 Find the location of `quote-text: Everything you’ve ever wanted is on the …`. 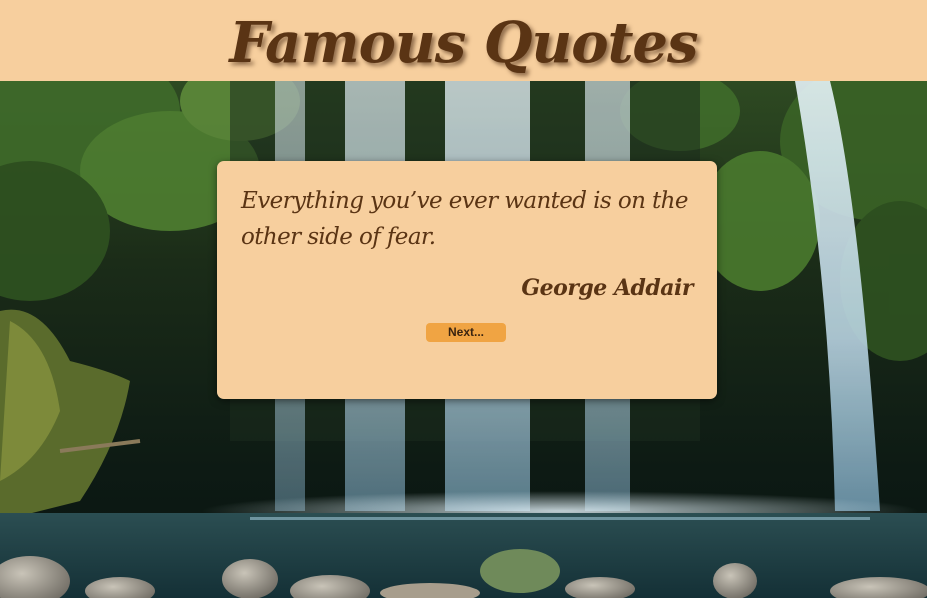

quote-text: Everything you’ve ever wanted is on the … is located at coordinates (464, 219).